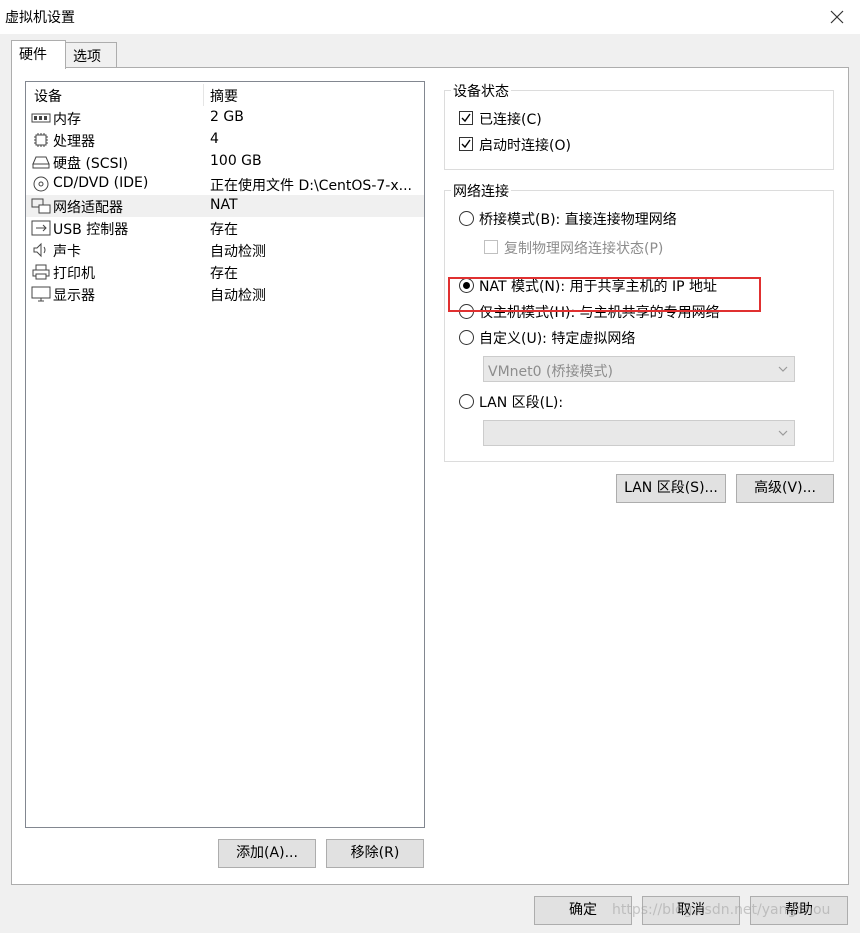  I want to click on vmnet-select-value: VMnet0 (桥接模式), so click(550, 372).